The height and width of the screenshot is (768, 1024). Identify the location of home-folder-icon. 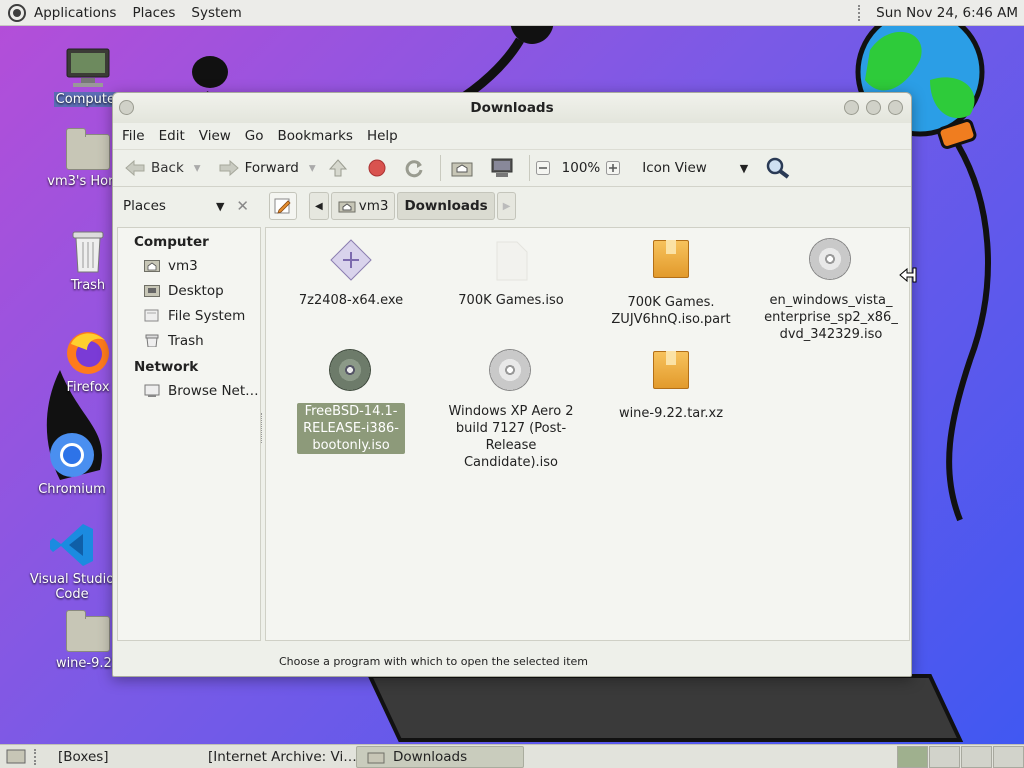
(462, 169).